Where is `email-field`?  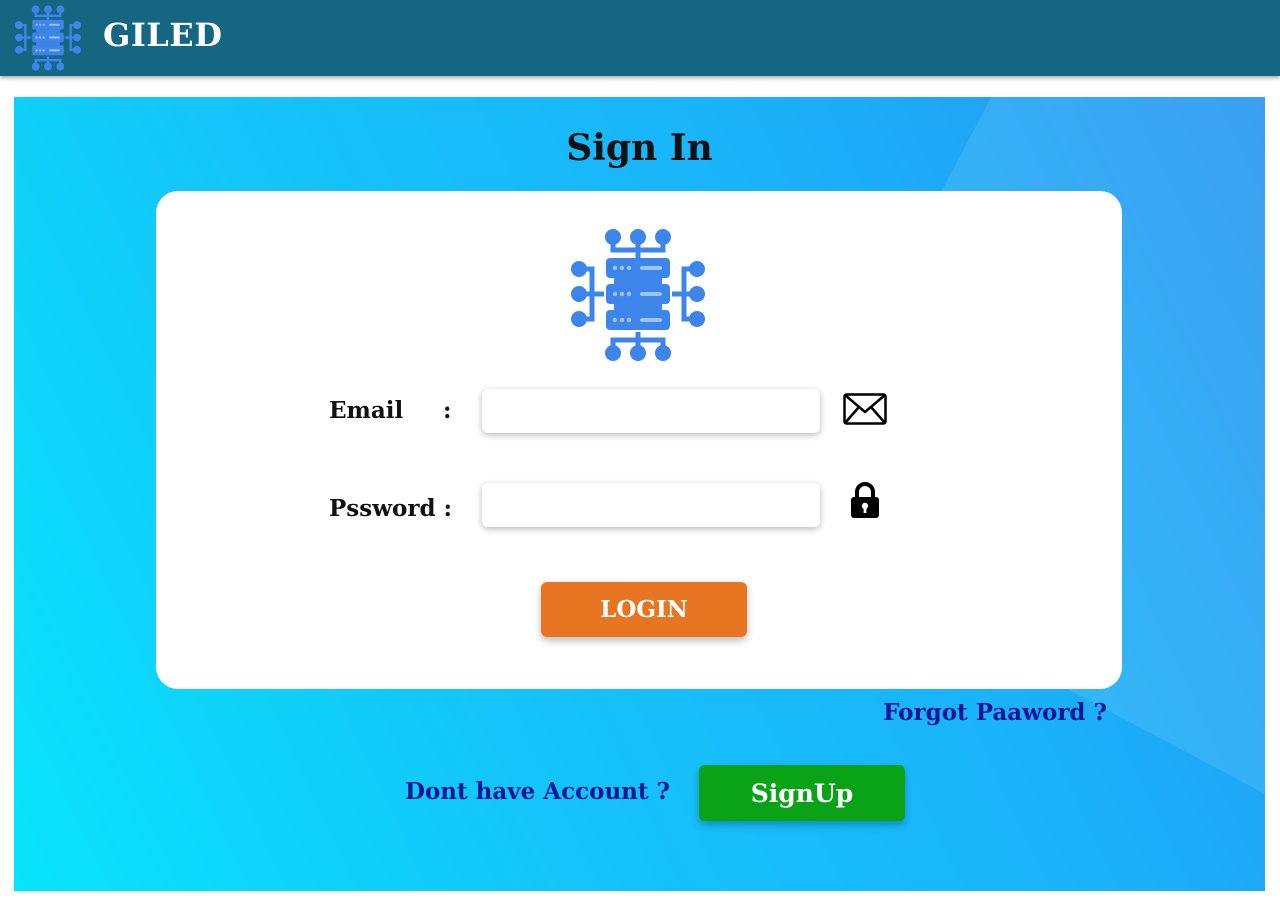
email-field is located at coordinates (651, 411).